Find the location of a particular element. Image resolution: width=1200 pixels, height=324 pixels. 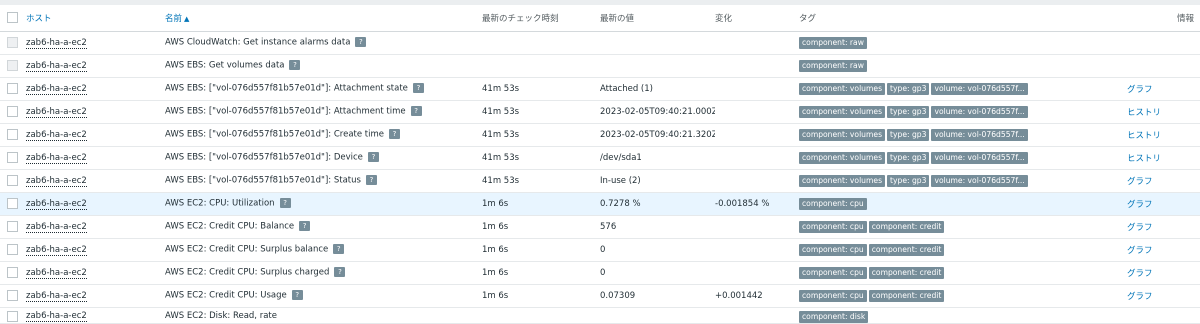

name-header-label: 名前 is located at coordinates (173, 19).